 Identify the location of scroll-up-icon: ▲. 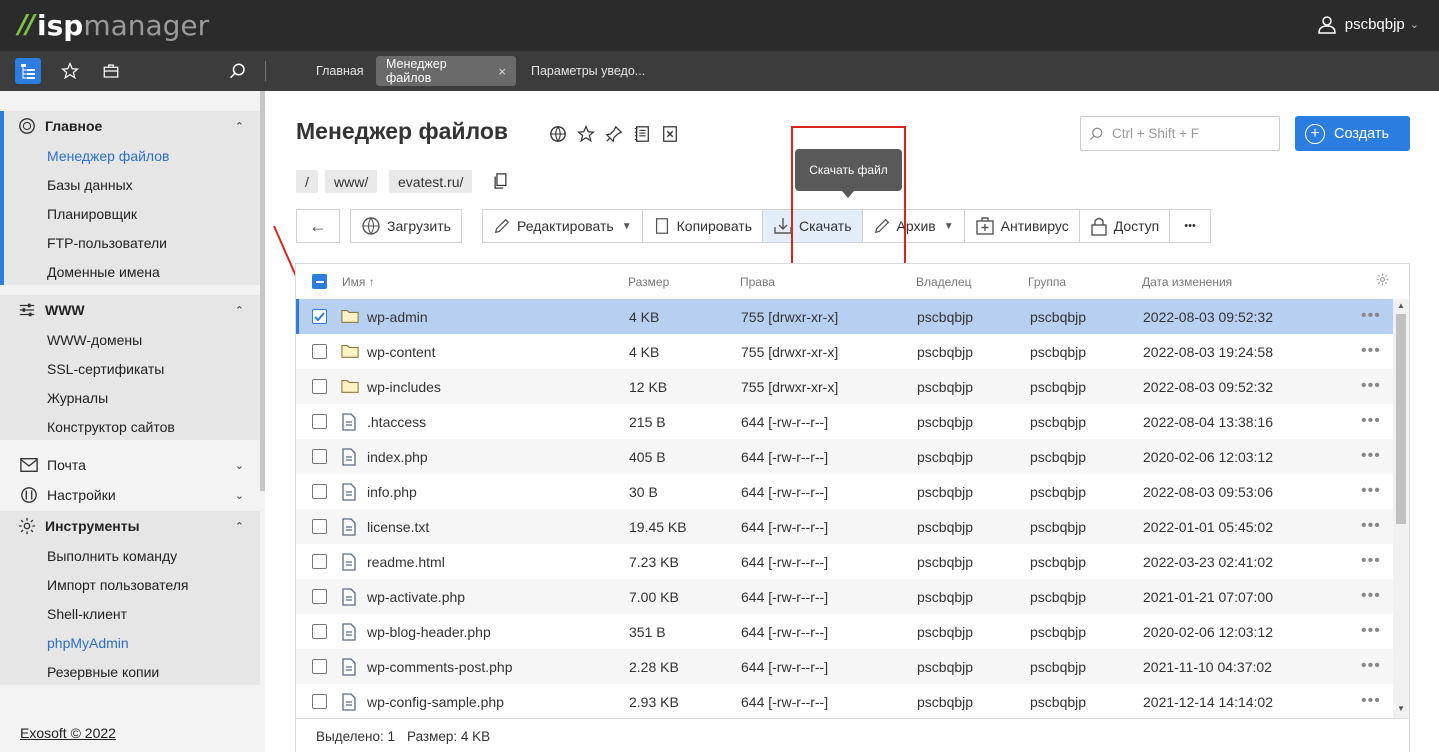
(1401, 305).